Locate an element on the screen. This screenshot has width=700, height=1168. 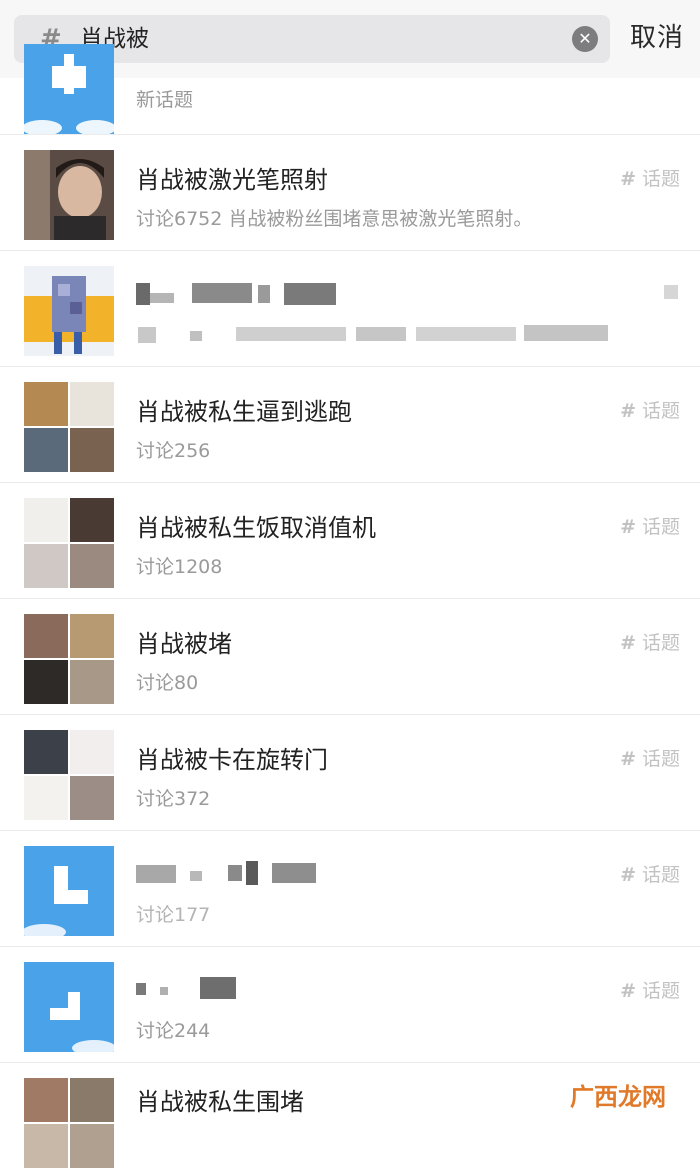
list-item-censored: 讨论177 # 话题 is located at coordinates (350, 889).